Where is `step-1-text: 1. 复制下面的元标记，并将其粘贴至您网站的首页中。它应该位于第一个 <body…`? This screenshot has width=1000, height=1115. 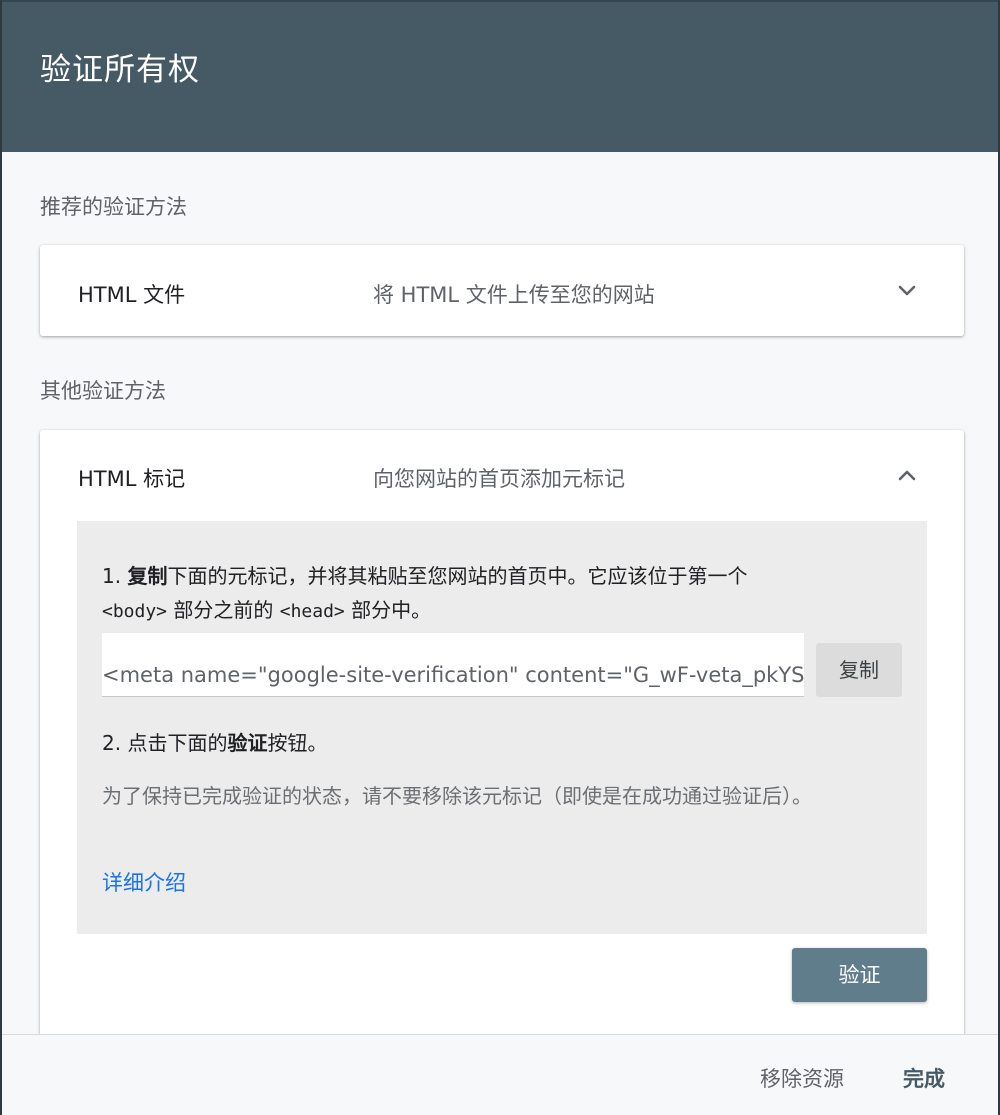
step-1-text: 1. 复制下面的元标记，并将其粘贴至您网站的首页中。它应该位于第一个 <body… is located at coordinates (425, 593).